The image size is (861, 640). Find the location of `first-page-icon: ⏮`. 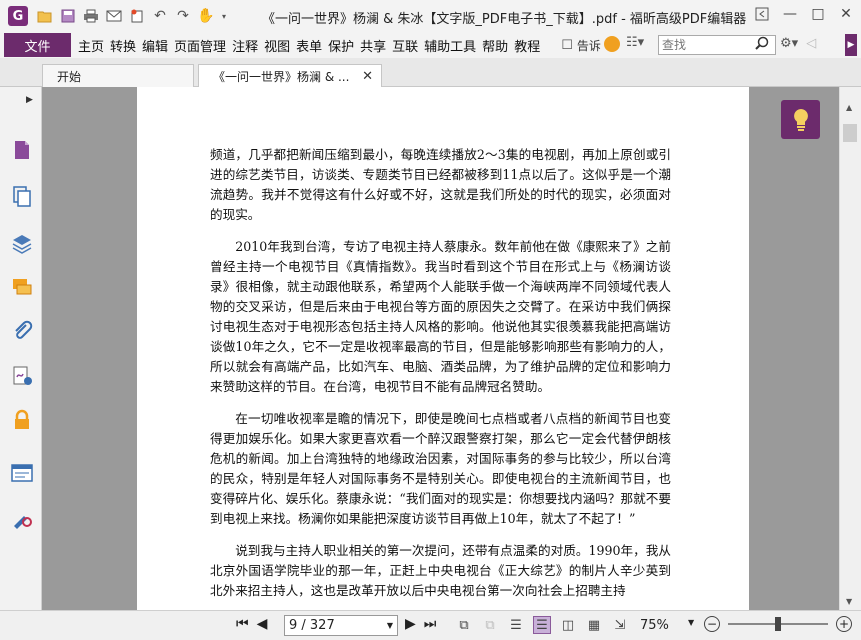

first-page-icon: ⏮ is located at coordinates (242, 624).